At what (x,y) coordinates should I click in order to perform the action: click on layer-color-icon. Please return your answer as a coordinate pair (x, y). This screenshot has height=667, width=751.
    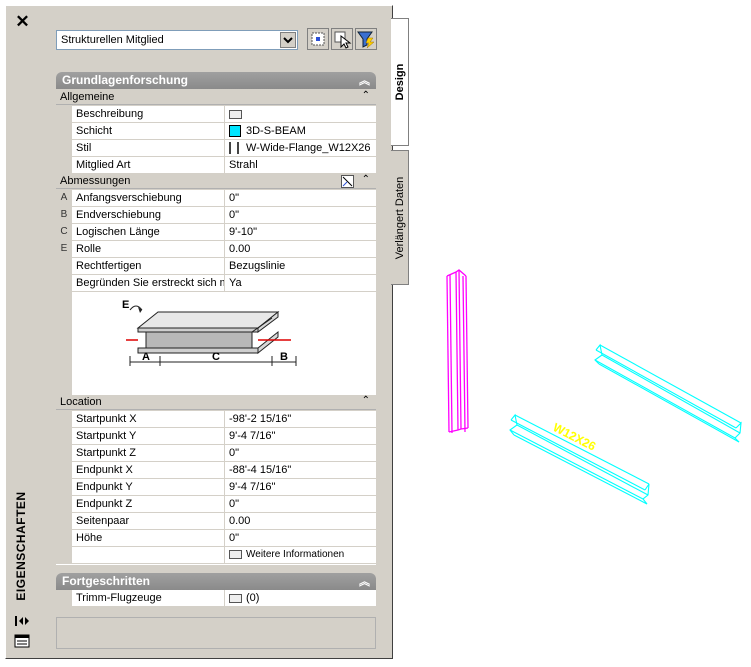
    Looking at the image, I should click on (235, 131).